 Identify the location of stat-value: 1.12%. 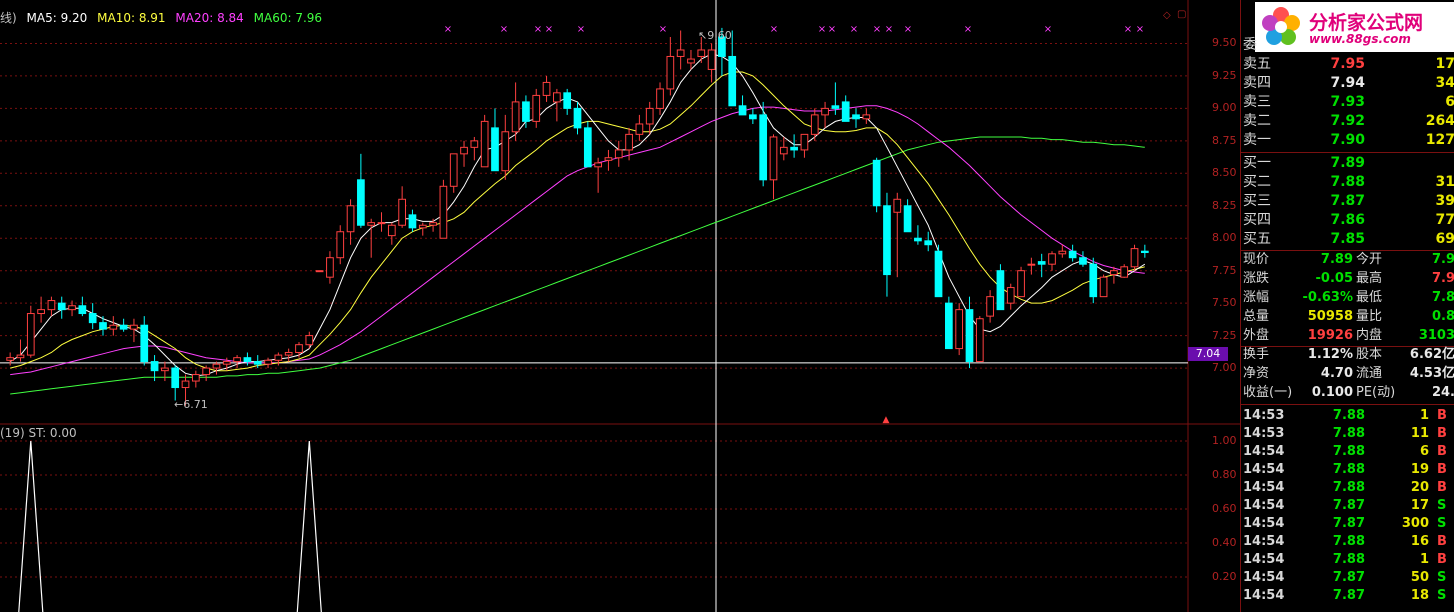
(1330, 354).